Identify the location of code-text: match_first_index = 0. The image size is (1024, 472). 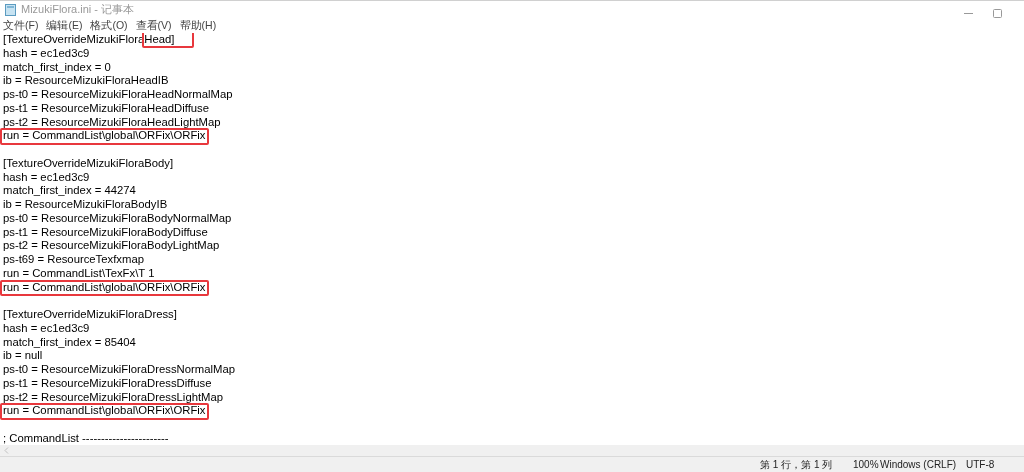
(57, 67).